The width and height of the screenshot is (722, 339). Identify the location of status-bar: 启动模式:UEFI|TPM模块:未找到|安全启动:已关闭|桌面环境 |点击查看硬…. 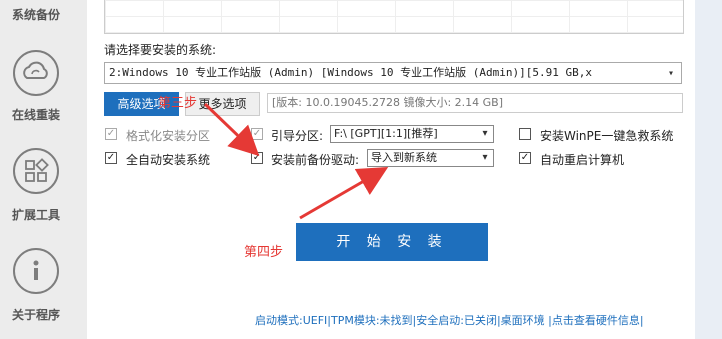
(449, 320).